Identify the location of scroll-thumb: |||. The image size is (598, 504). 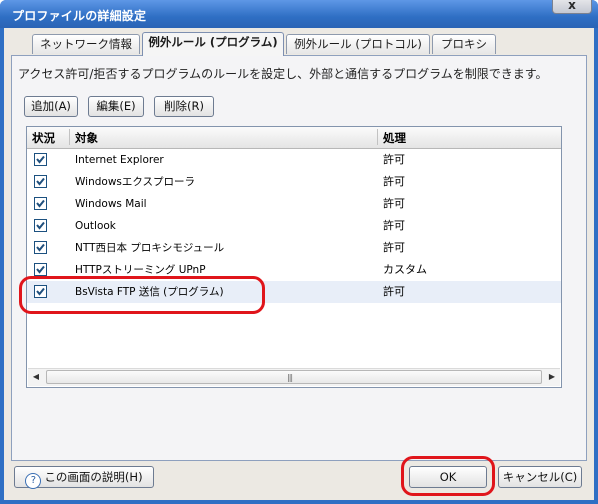
(294, 377).